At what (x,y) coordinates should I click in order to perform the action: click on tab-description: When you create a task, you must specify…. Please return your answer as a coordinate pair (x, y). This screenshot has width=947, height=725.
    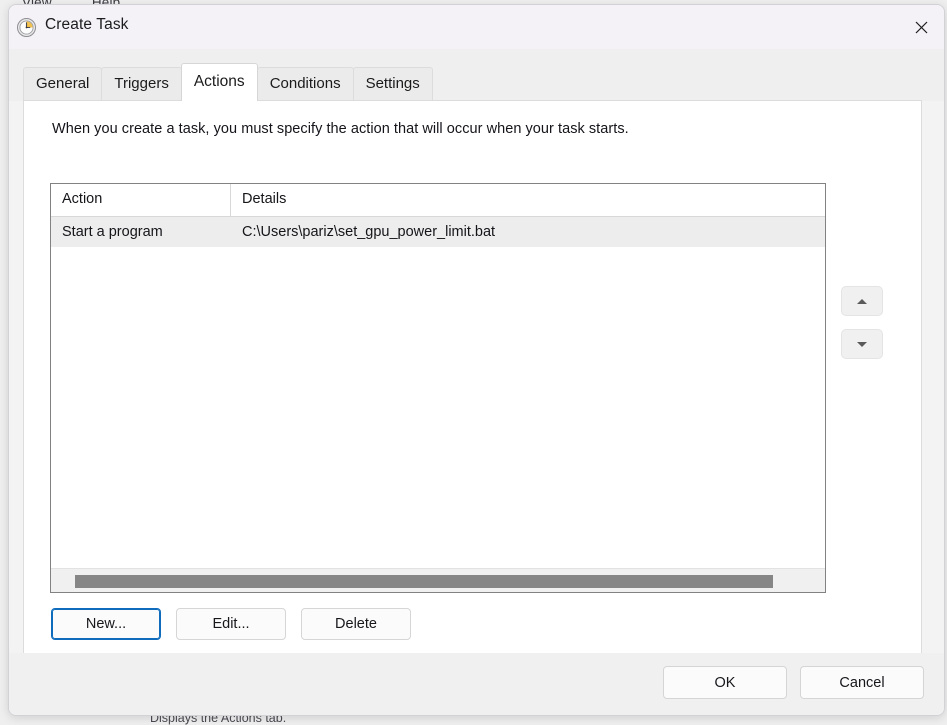
    Looking at the image, I should click on (340, 129).